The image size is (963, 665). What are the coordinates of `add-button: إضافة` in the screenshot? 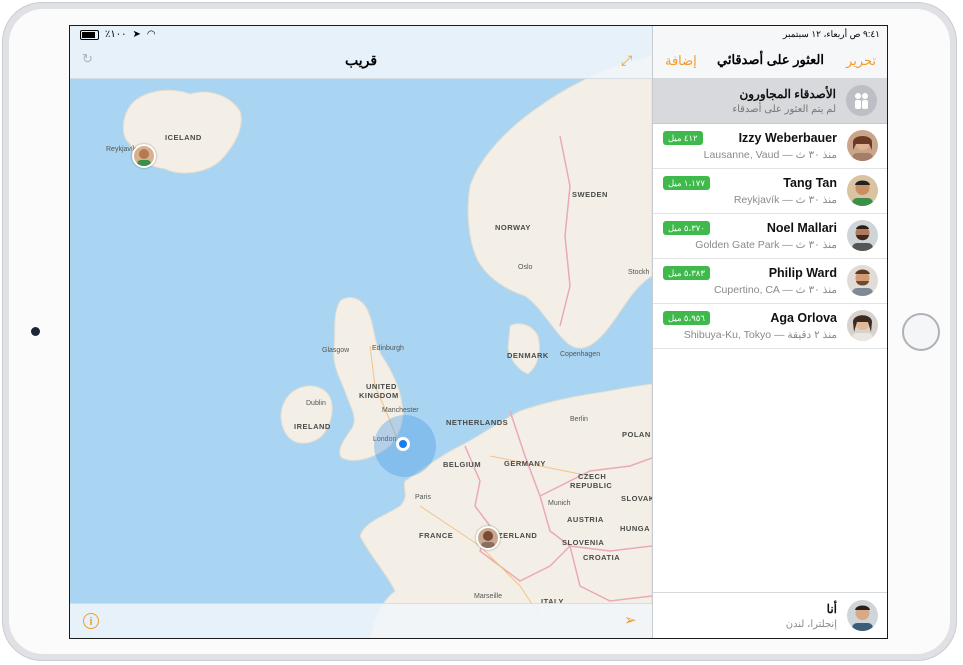 It's located at (681, 61).